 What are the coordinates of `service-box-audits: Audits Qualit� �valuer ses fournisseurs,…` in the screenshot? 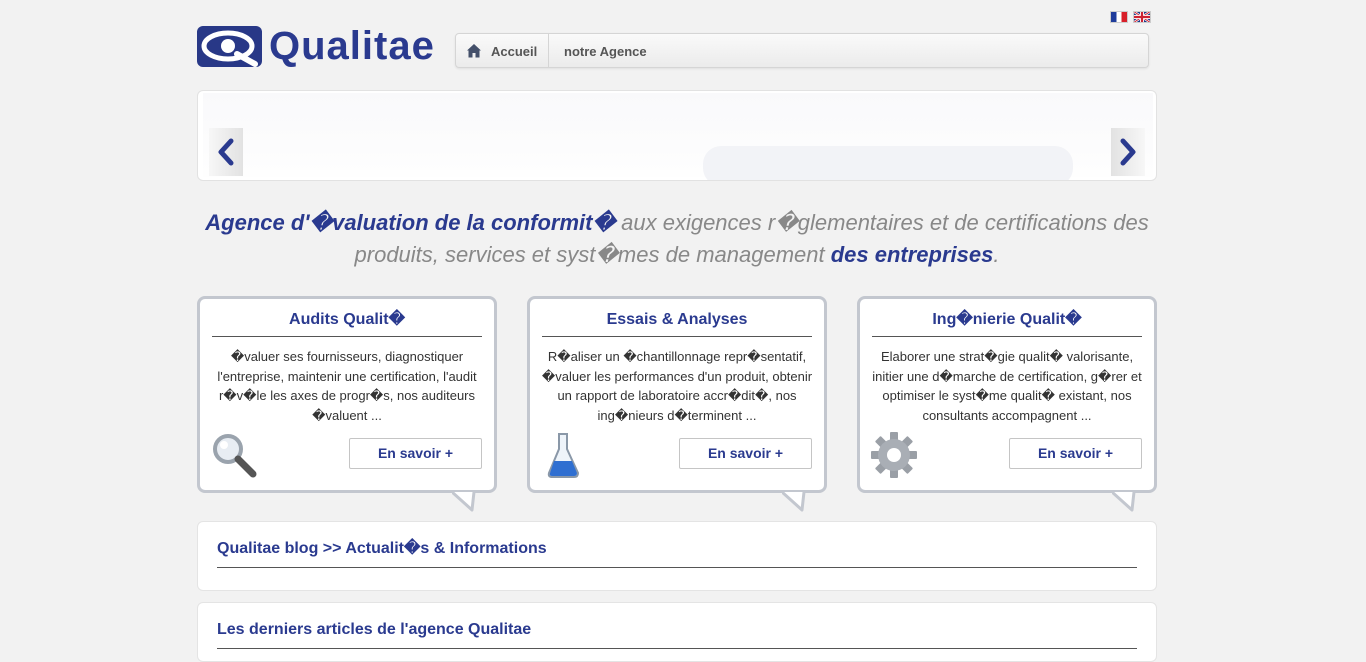 It's located at (347, 394).